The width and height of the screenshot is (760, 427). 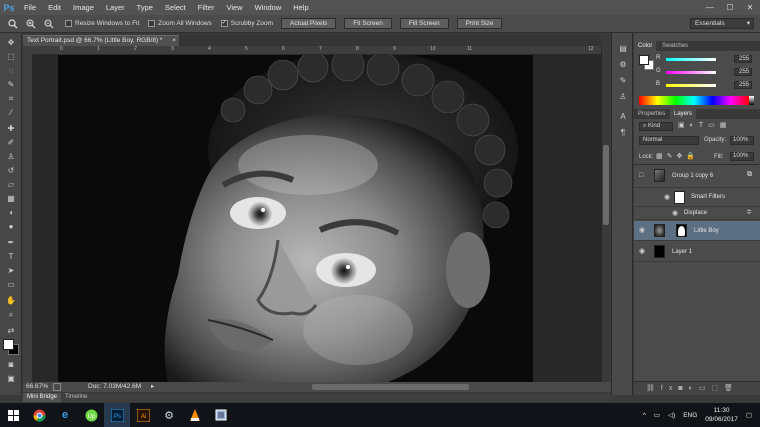 I want to click on scrubby-zoom-checkbox: ✓ Scrubby Zoom, so click(x=246, y=23).